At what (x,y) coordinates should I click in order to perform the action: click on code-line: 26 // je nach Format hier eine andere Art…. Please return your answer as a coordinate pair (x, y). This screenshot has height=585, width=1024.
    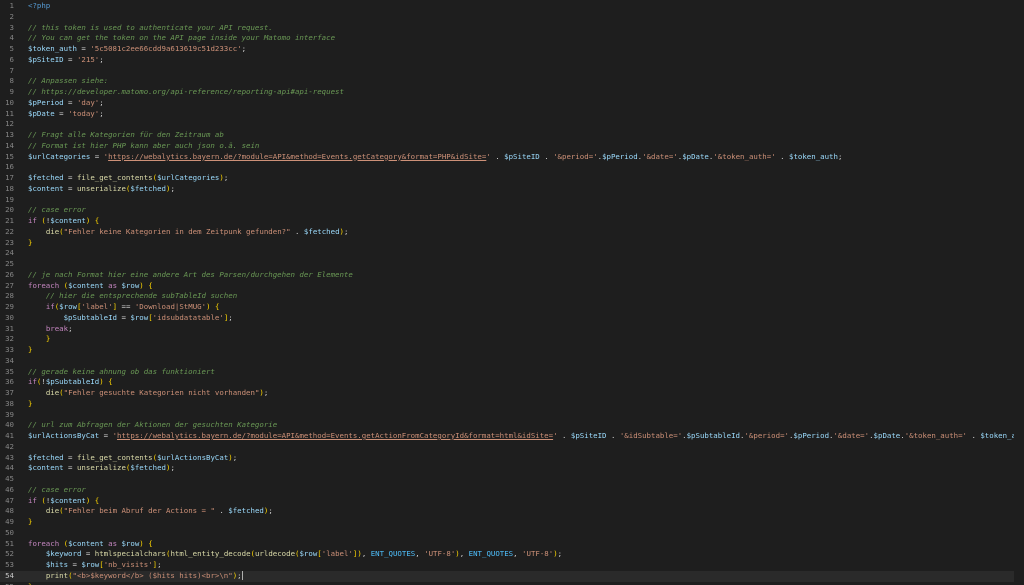
    Looking at the image, I should click on (512, 275).